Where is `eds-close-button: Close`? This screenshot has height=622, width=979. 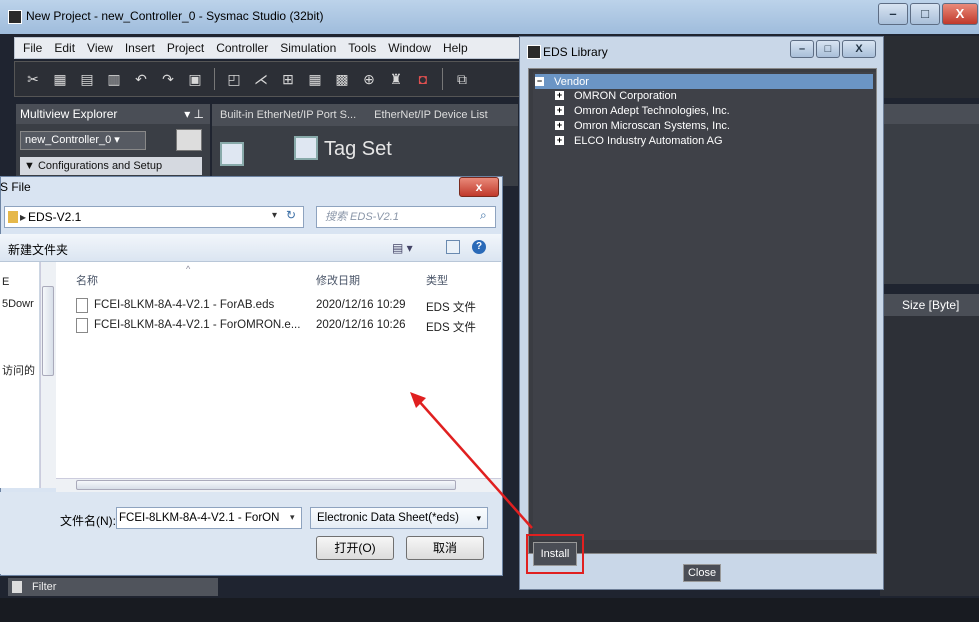
eds-close-button: Close is located at coordinates (702, 573).